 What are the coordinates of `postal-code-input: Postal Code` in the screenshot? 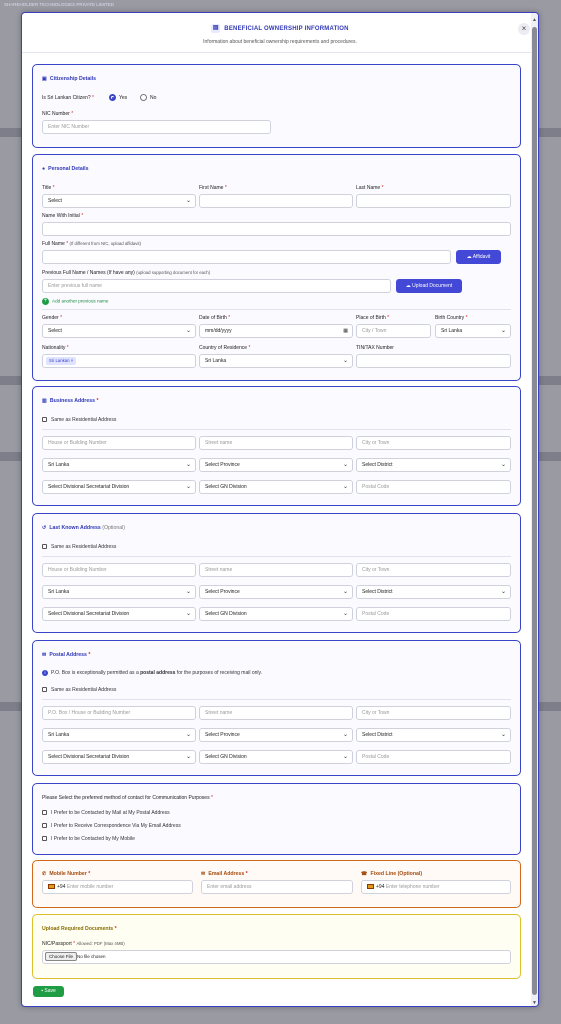 It's located at (433, 757).